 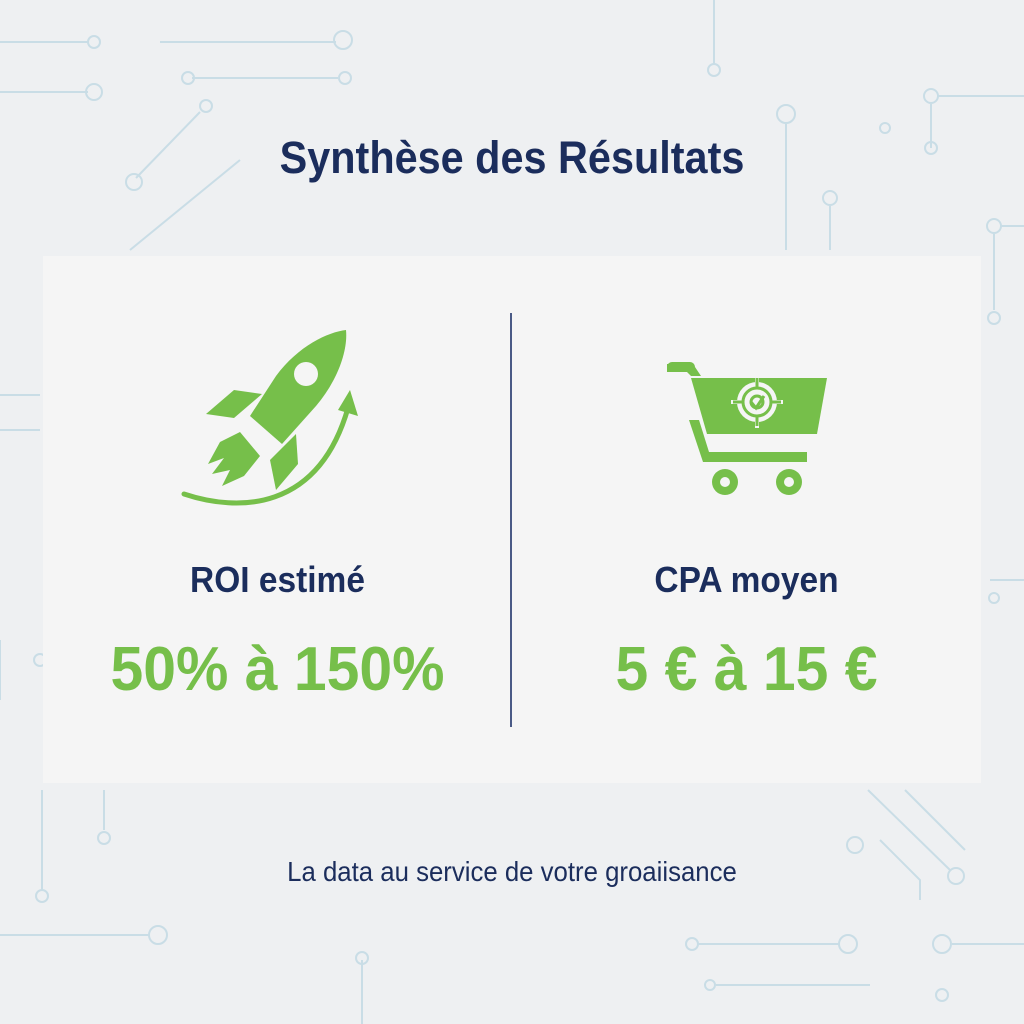 I want to click on roi-value: 50% à 150%, so click(x=277, y=669).